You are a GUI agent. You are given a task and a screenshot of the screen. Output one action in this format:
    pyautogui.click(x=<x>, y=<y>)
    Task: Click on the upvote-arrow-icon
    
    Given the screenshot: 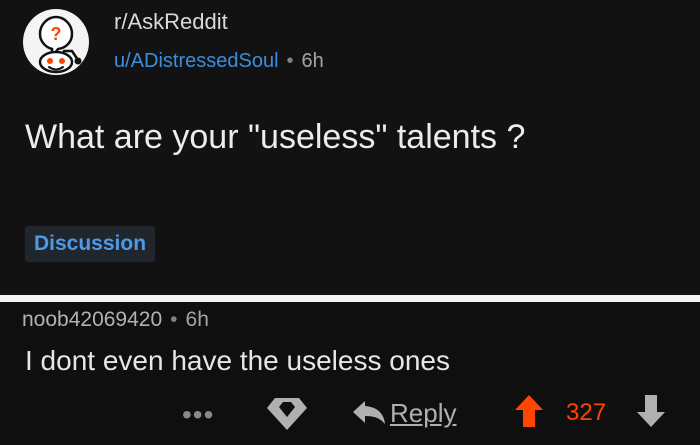 What is the action you would take?
    pyautogui.click(x=529, y=411)
    